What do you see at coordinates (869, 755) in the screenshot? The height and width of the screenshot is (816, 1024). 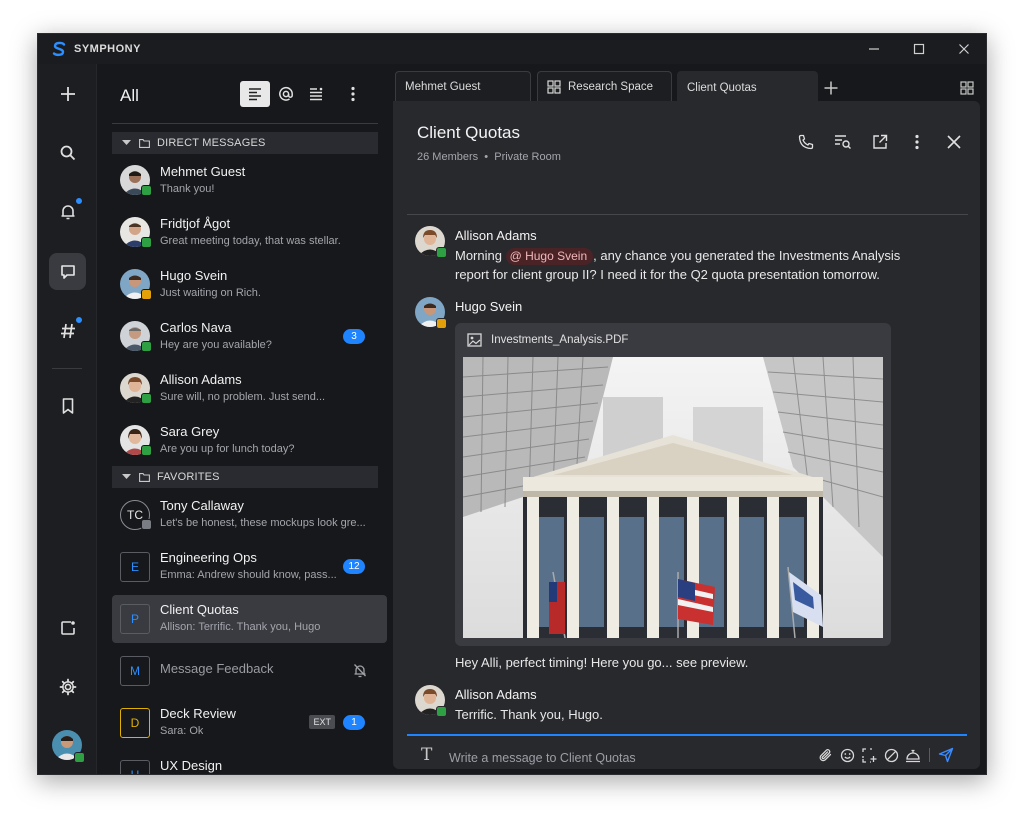 I see `screen-snip-button` at bounding box center [869, 755].